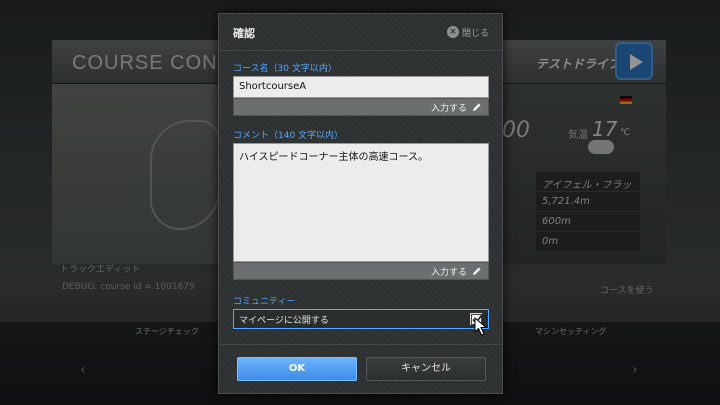  I want to click on course-name-label: コース名（30 文字以内）, so click(285, 69).